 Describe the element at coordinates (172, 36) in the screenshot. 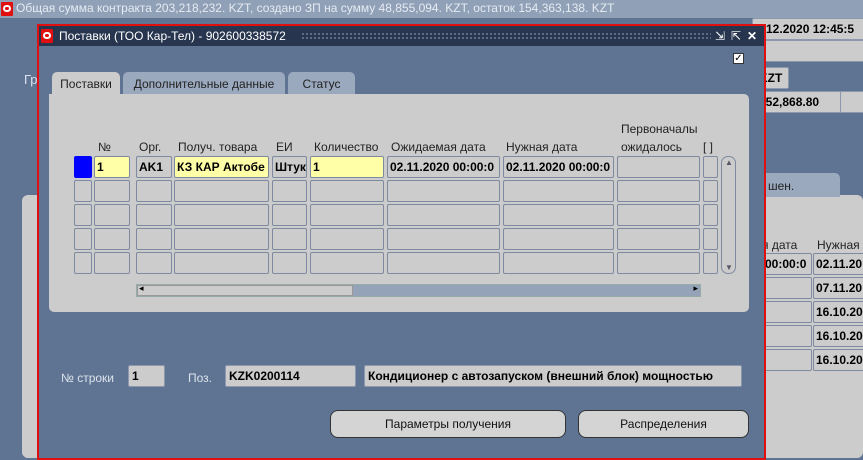

I see `dialog-title: Поставки (ТОО Кар-Тел) - 902600338572` at that location.